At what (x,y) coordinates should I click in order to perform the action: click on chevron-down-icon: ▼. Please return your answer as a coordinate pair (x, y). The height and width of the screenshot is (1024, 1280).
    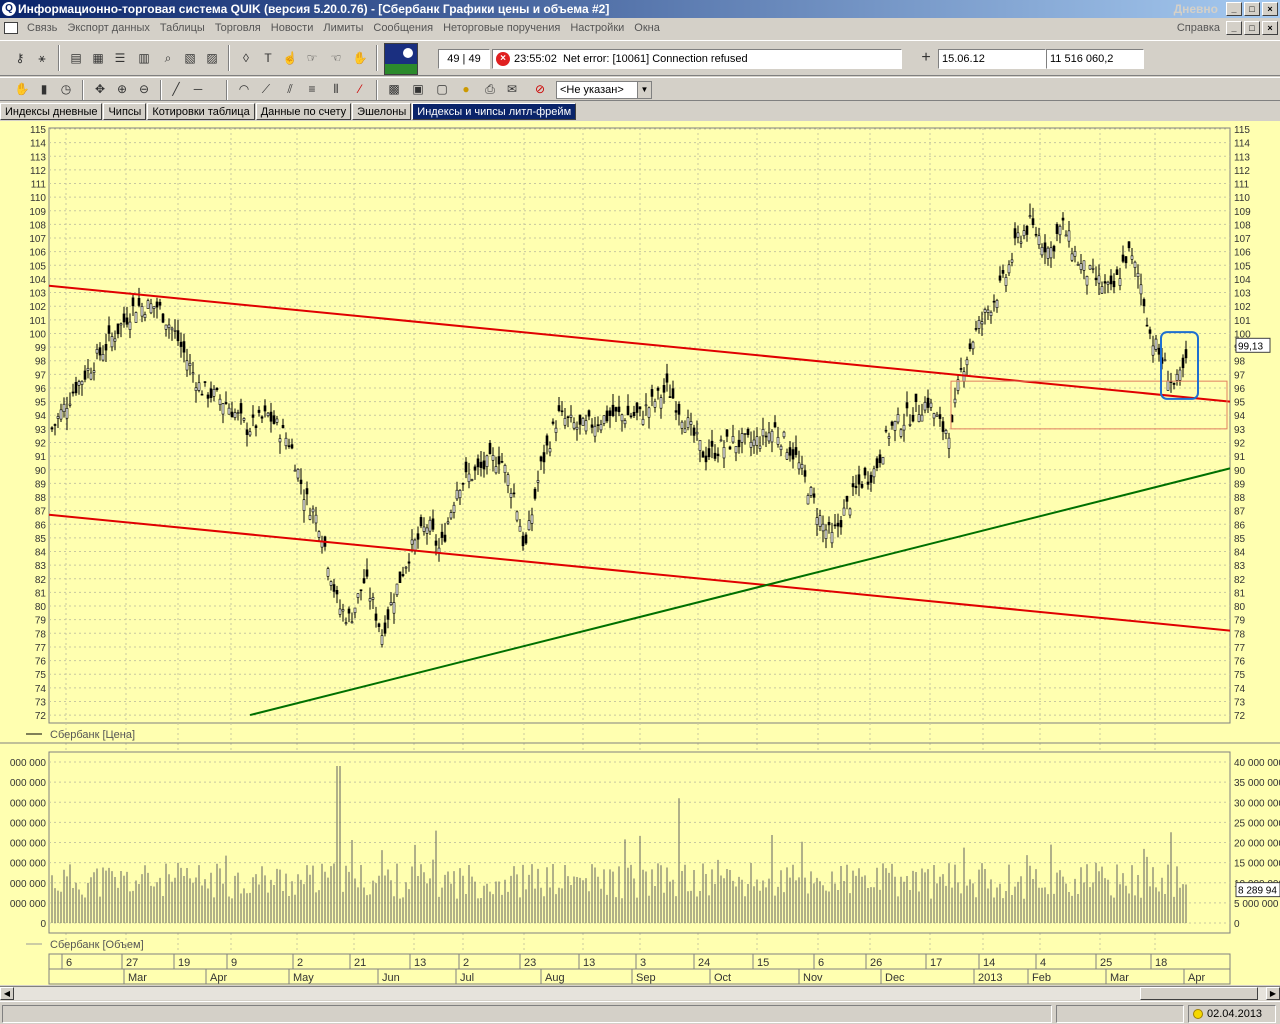
    Looking at the image, I should click on (644, 90).